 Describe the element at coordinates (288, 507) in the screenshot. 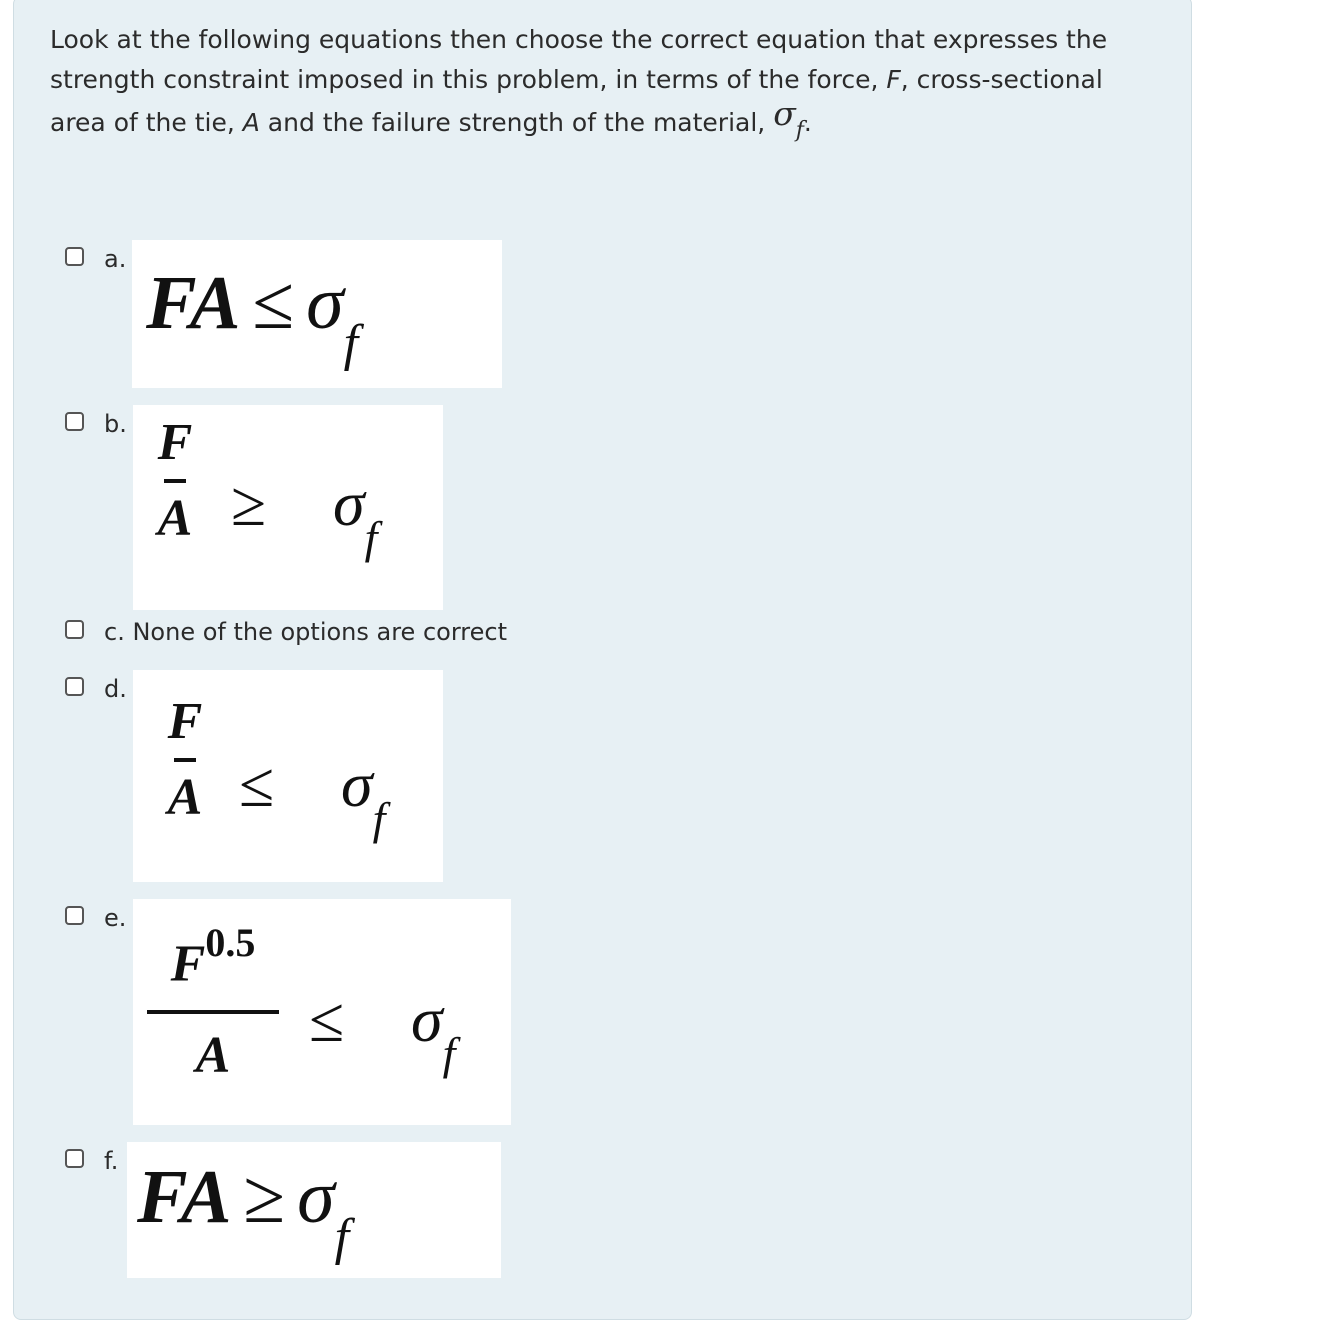

I see `option-b-equation: F A ≥ σf` at that location.